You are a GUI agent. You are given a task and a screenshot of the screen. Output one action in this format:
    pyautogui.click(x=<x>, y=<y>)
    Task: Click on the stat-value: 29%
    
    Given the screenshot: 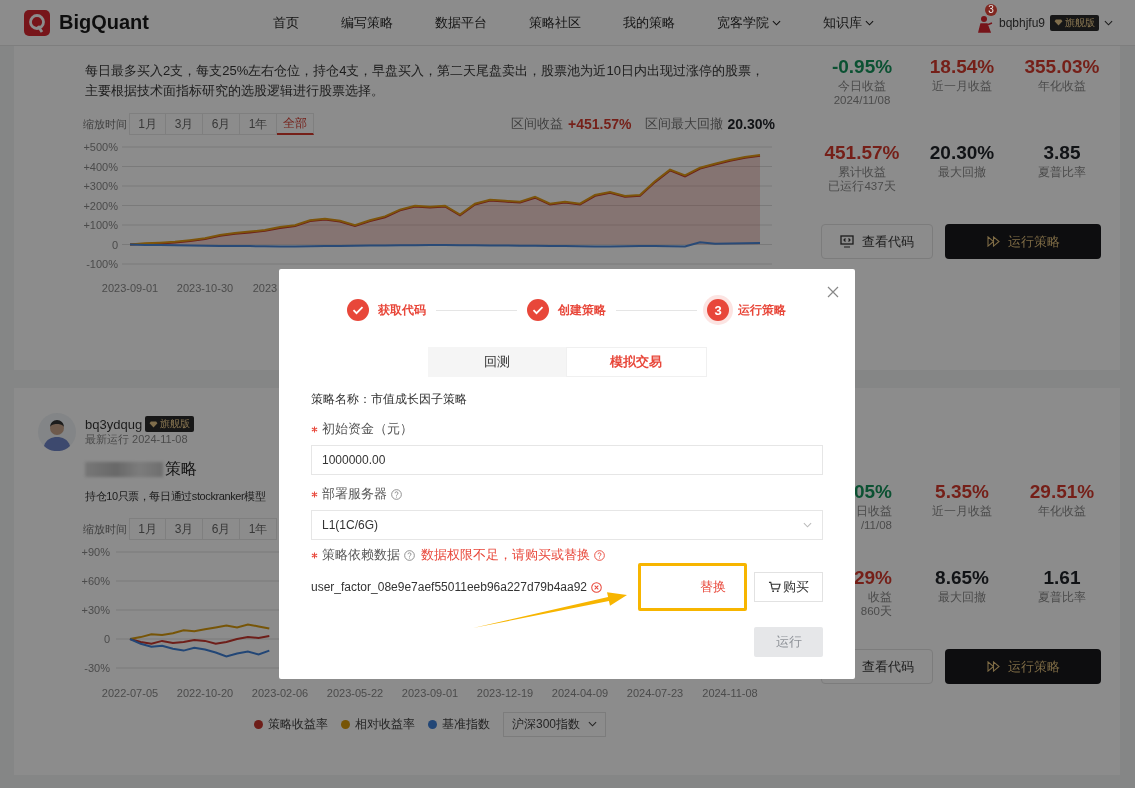 What is the action you would take?
    pyautogui.click(x=872, y=578)
    